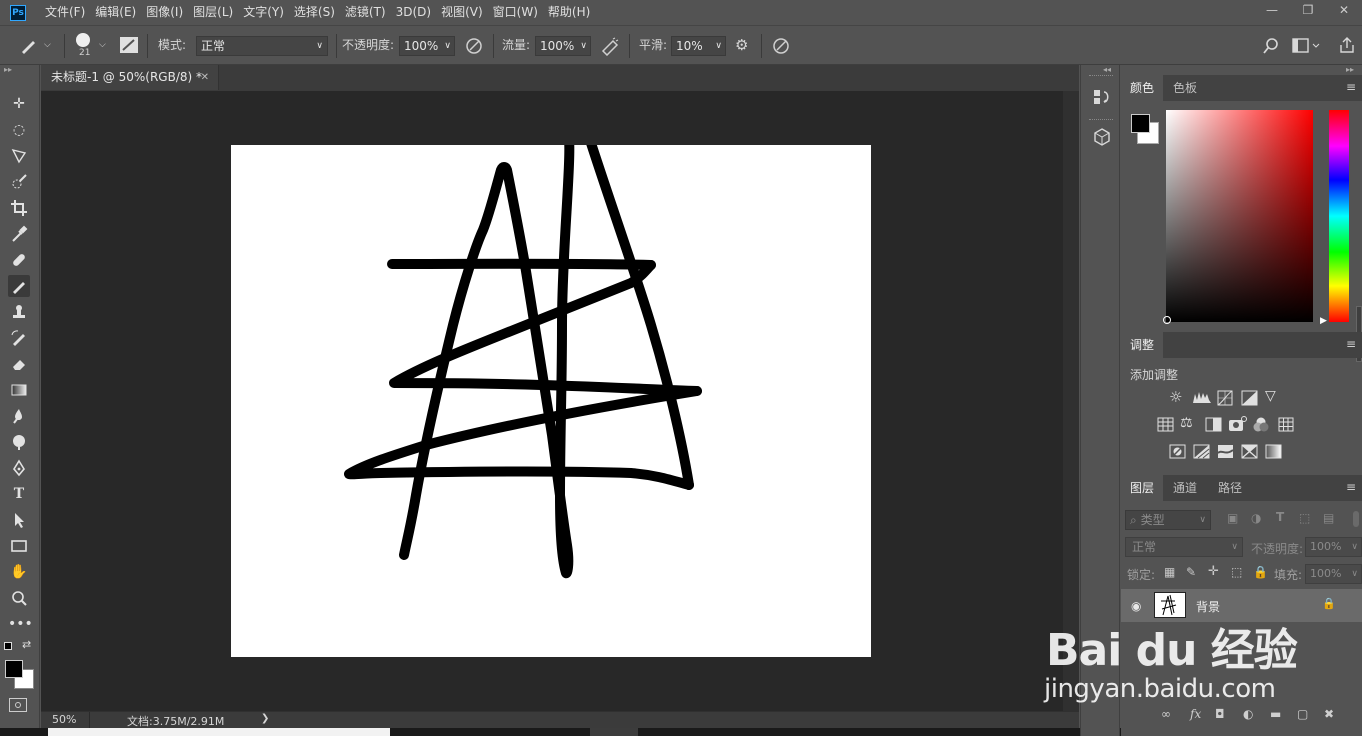  What do you see at coordinates (19, 182) in the screenshot?
I see `quick-selection-tool-icon` at bounding box center [19, 182].